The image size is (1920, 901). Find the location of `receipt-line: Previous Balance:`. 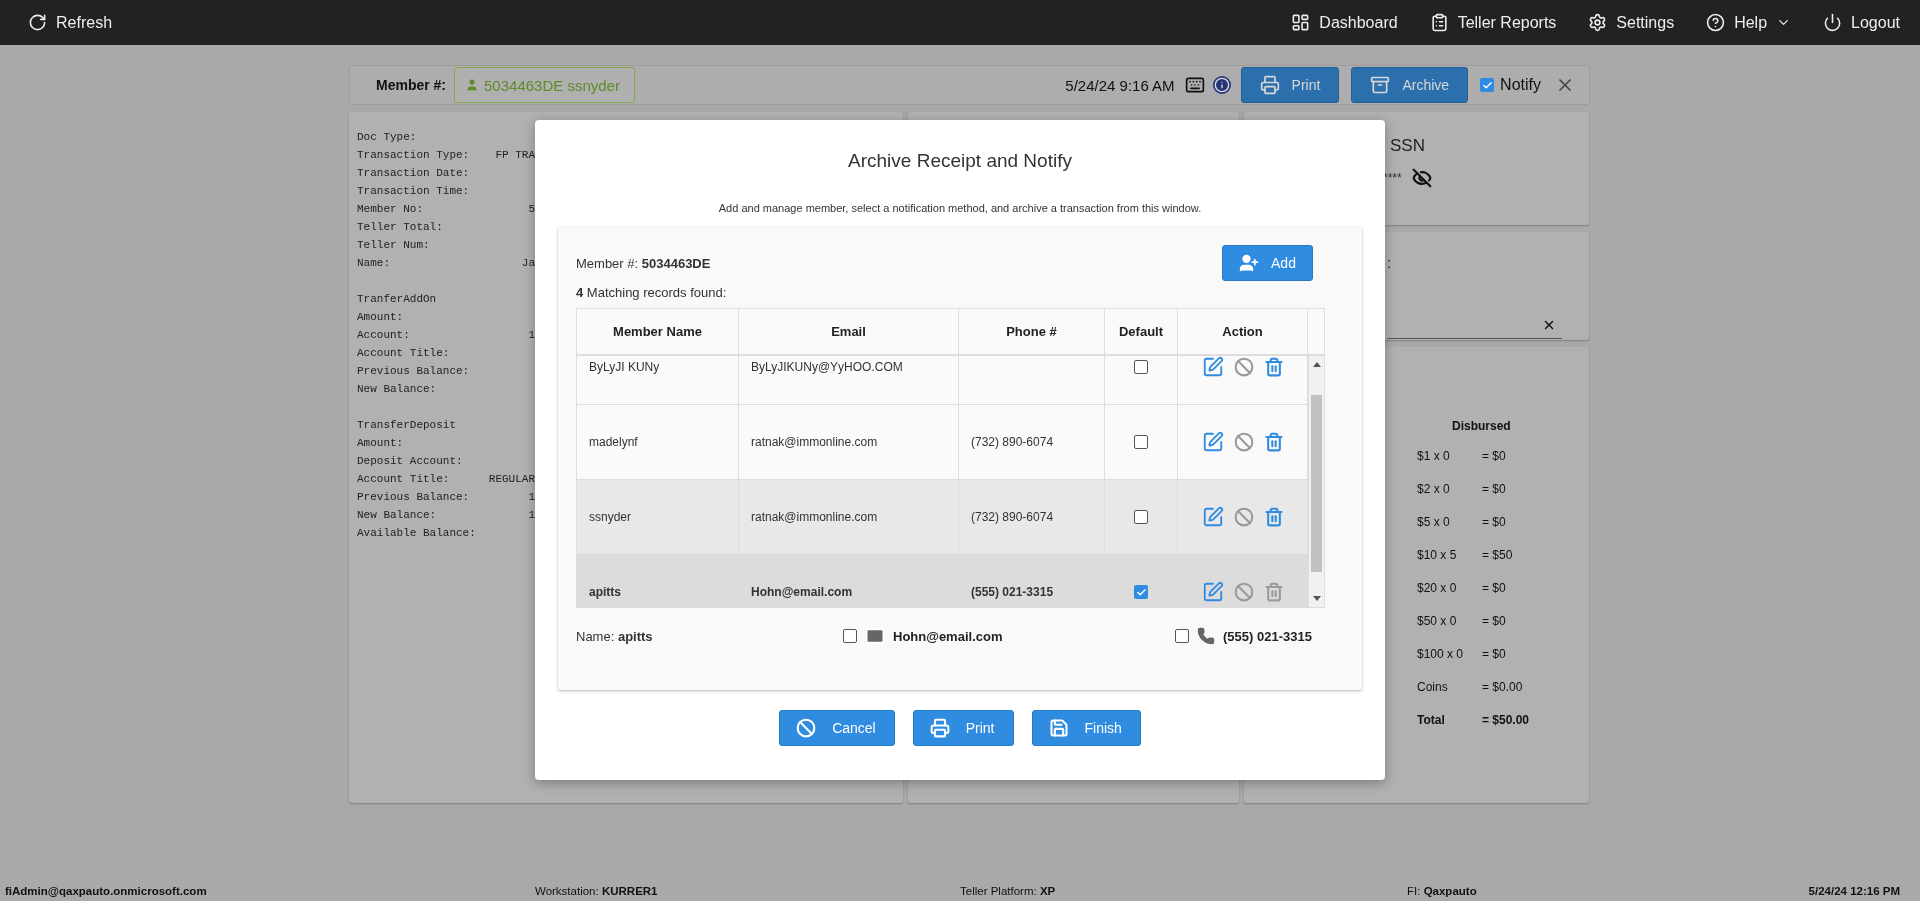

receipt-line: Previous Balance: is located at coordinates (414, 371).